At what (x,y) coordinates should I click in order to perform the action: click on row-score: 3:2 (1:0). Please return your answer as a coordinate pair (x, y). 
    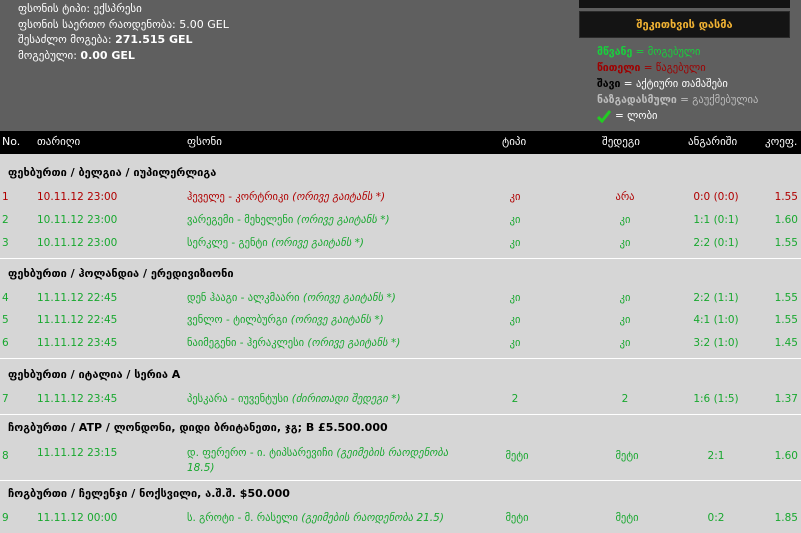
    Looking at the image, I should click on (716, 343).